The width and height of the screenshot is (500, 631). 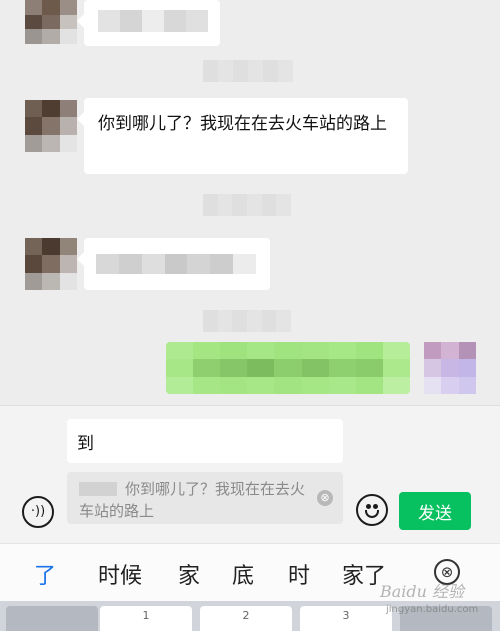 What do you see at coordinates (192, 500) in the screenshot?
I see `quoted-message-text: 你到哪儿了？我现在在去火车站的路上` at bounding box center [192, 500].